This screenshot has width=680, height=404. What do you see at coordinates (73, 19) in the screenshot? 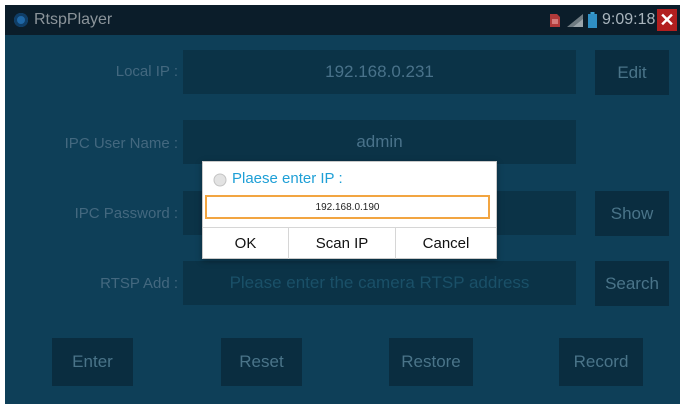
I see `app-title: RtspPlayer` at bounding box center [73, 19].